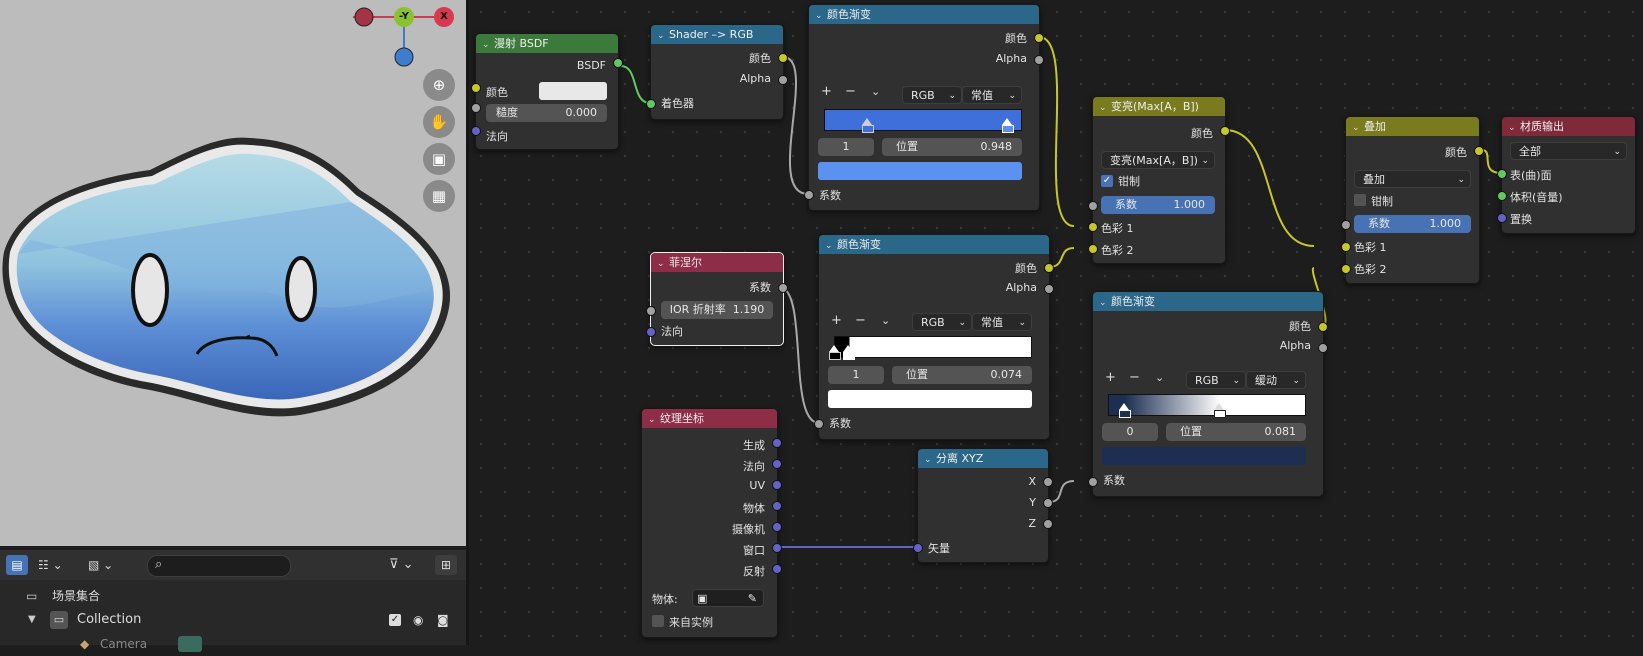  Describe the element at coordinates (836, 320) in the screenshot. I see `add-stop-button: +` at that location.